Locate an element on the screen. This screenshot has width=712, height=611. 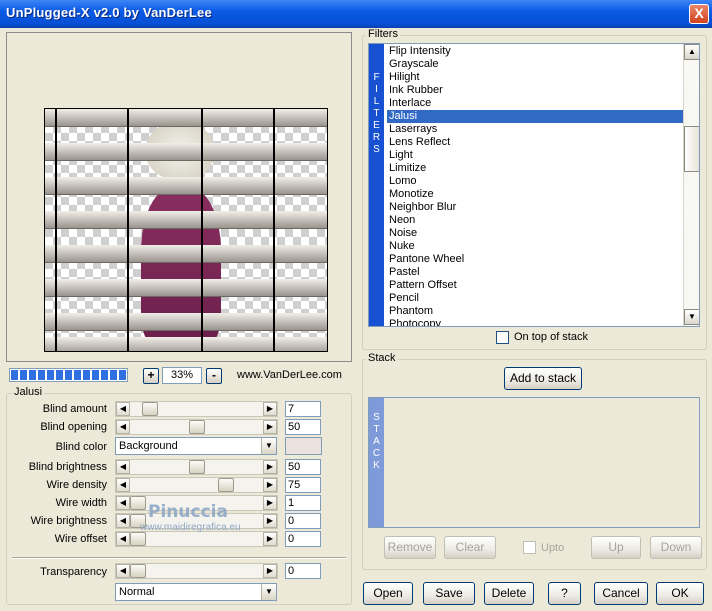
filter-item: Neighbor Blur is located at coordinates (535, 207).